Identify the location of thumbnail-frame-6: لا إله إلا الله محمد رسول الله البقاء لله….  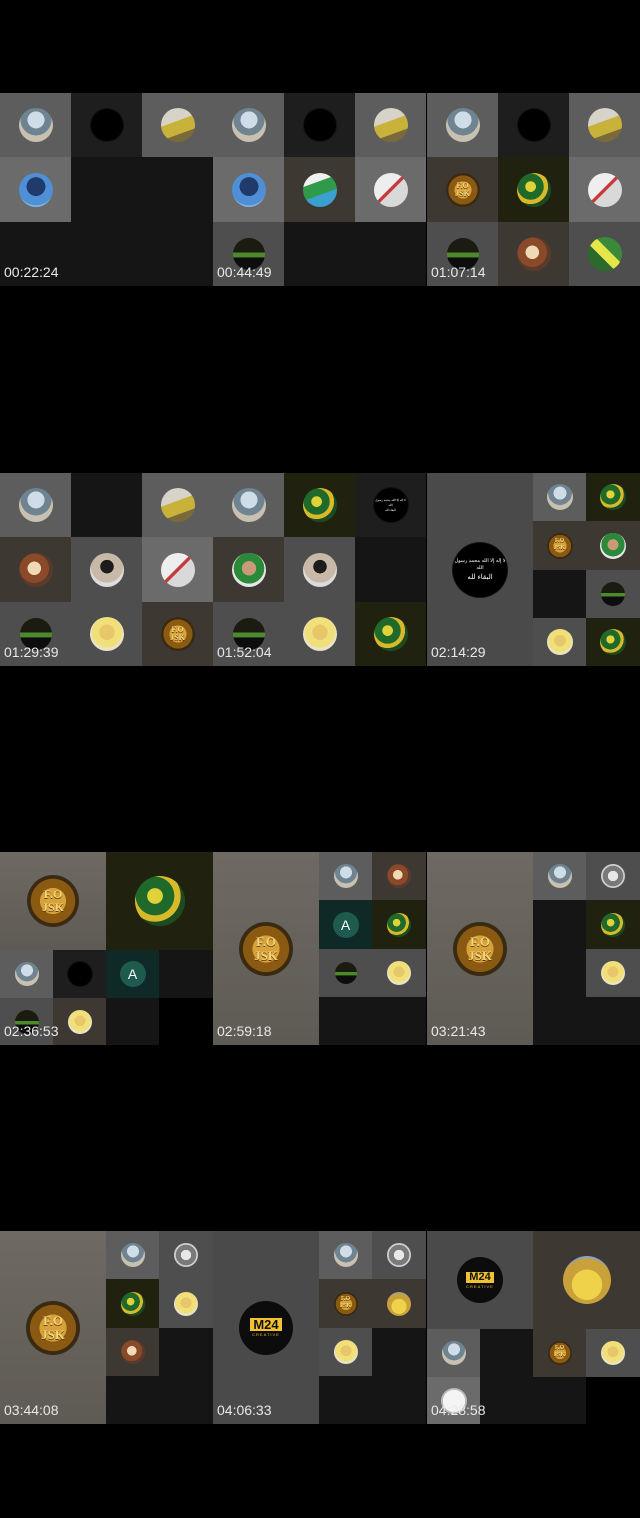
(533, 570).